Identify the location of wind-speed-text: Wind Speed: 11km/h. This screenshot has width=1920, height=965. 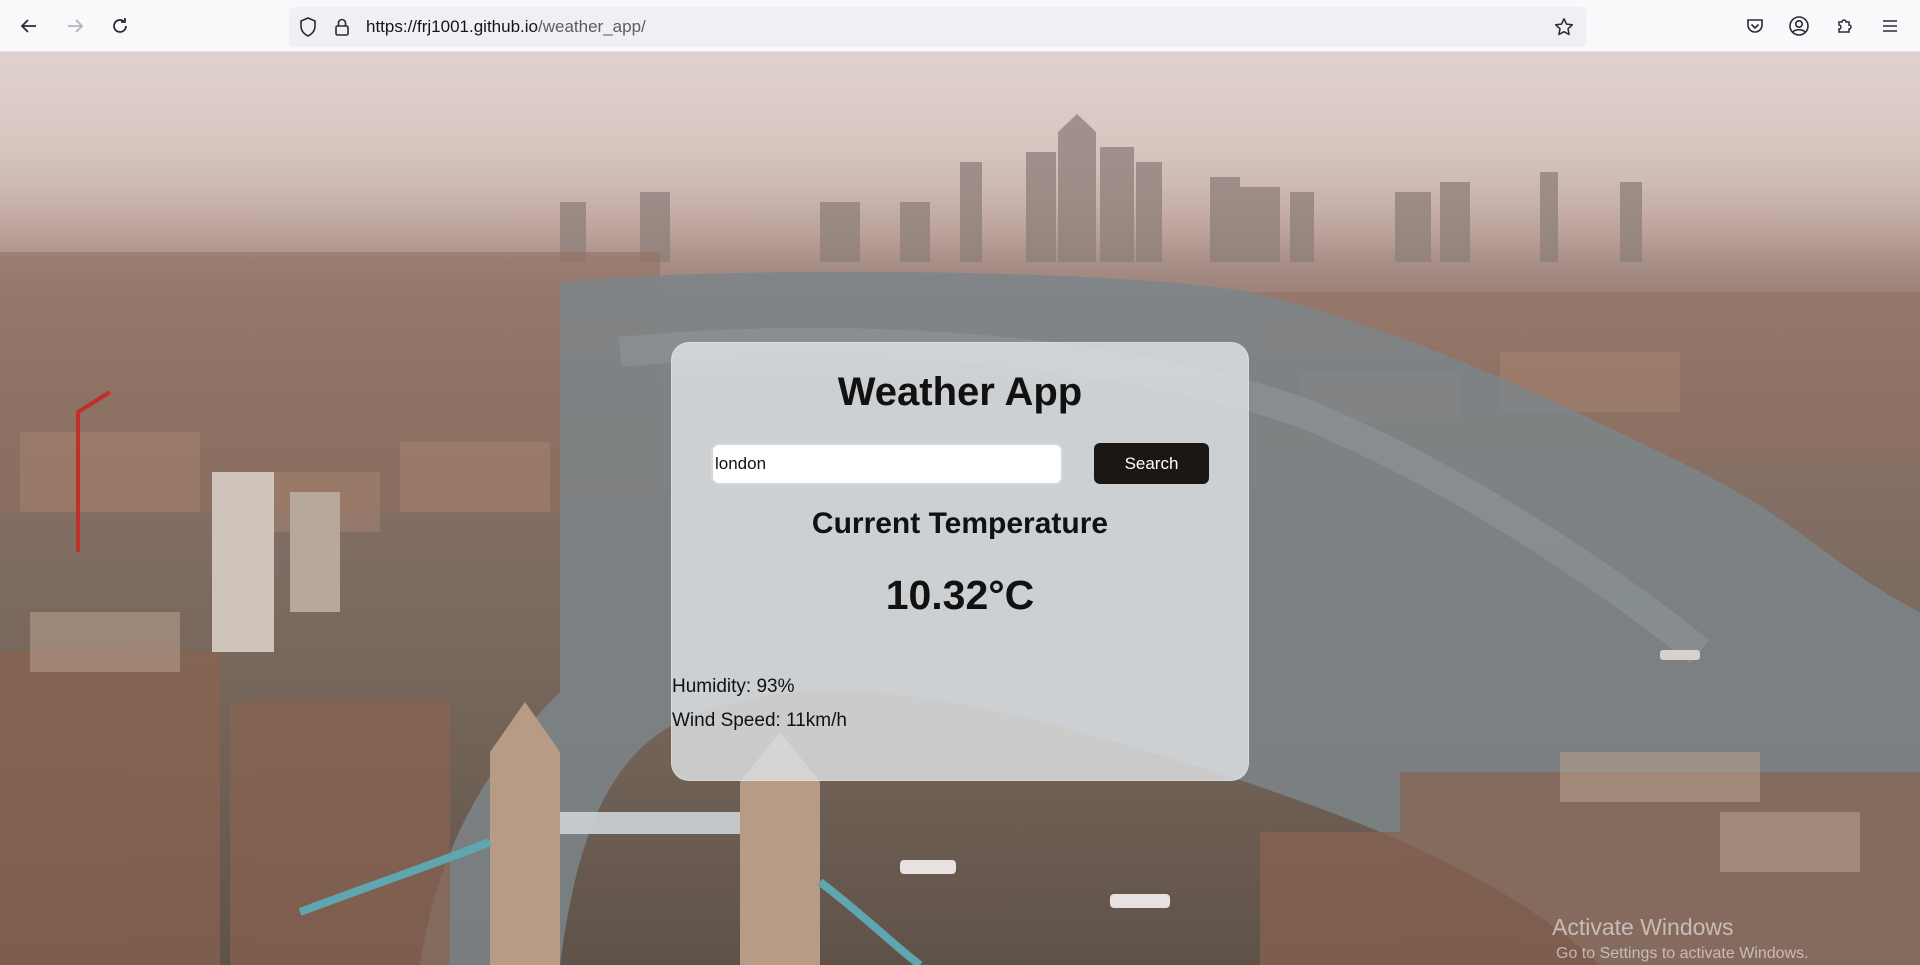
(759, 720).